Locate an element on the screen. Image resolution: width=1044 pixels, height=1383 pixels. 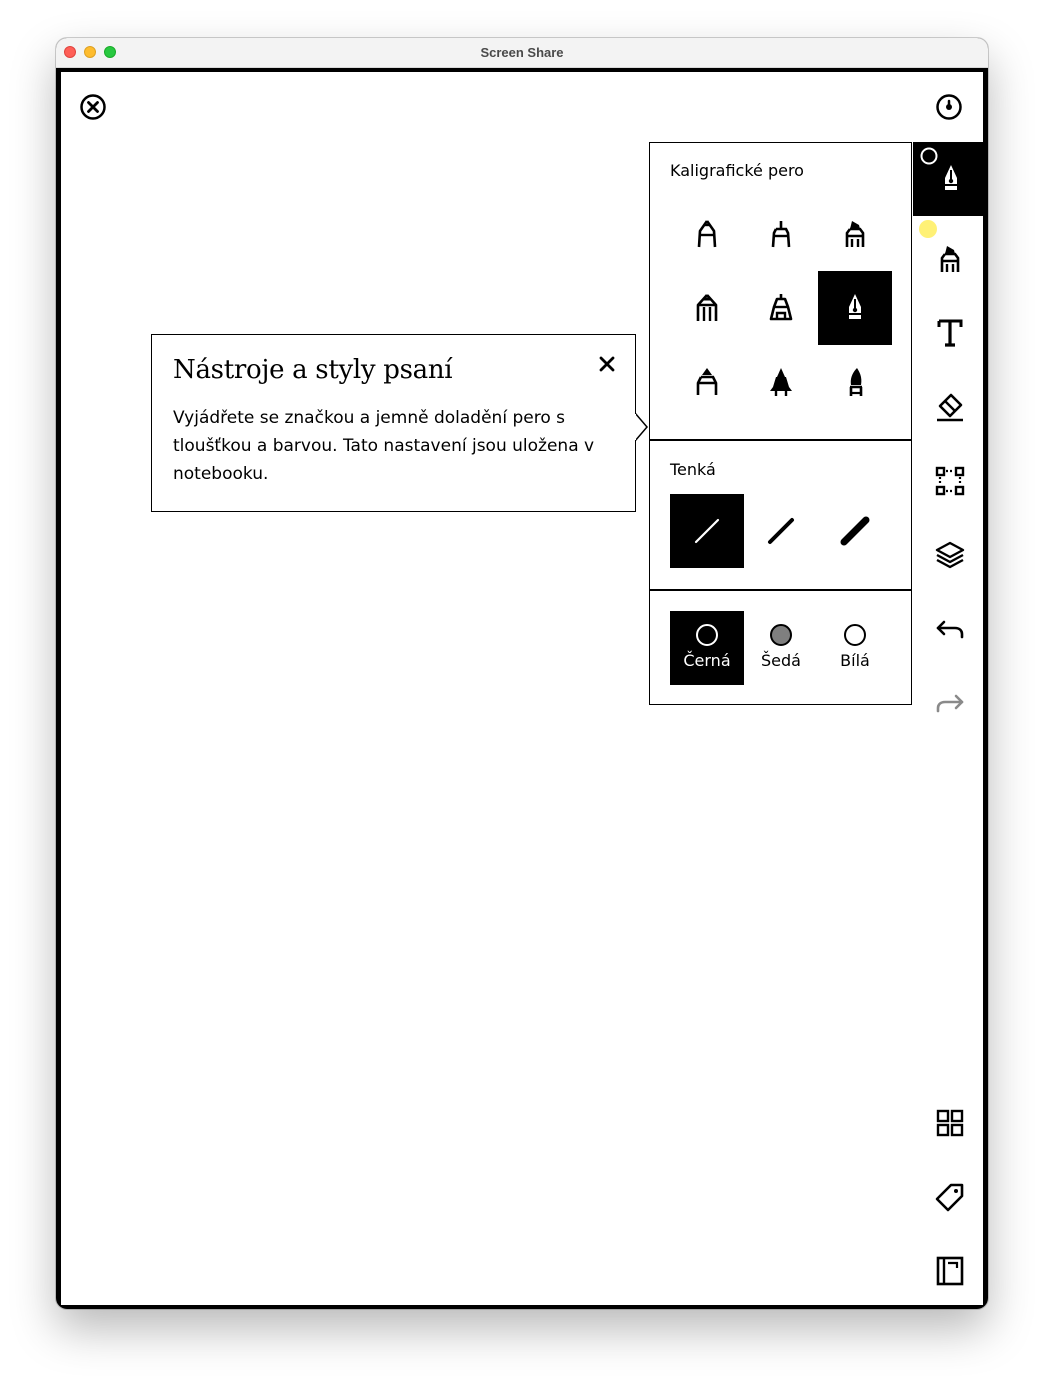
color-option-gray: Šedá is located at coordinates (781, 648).